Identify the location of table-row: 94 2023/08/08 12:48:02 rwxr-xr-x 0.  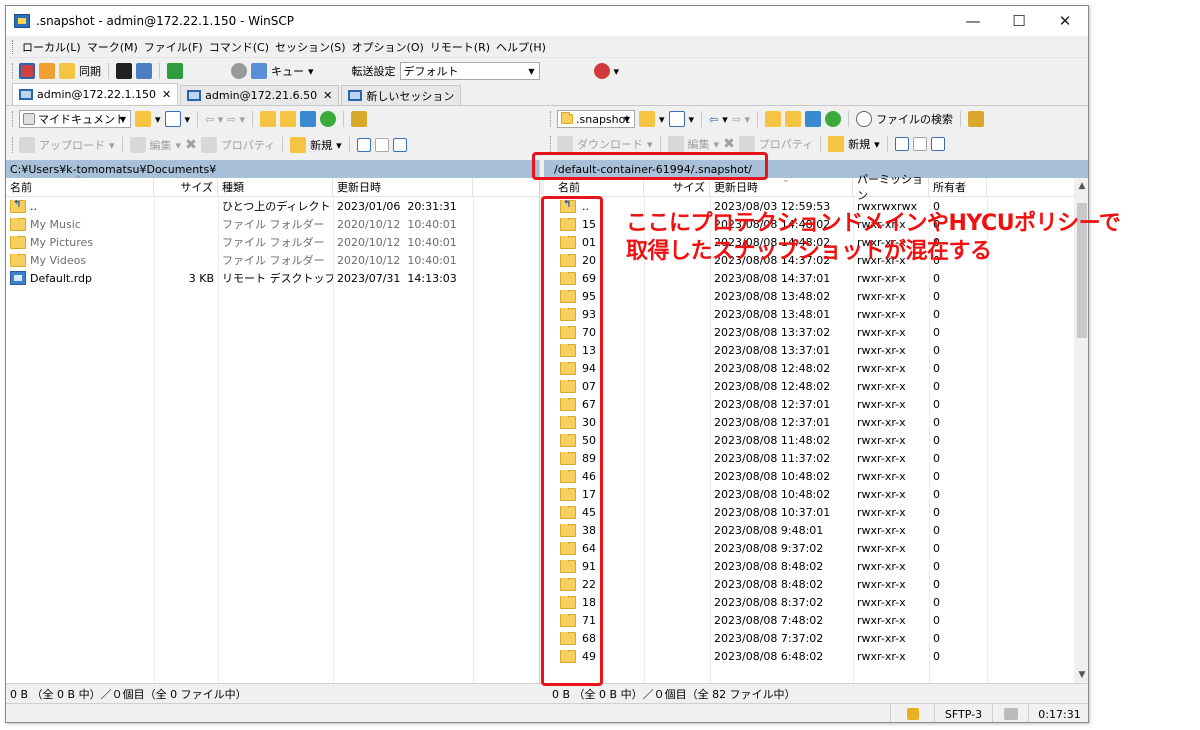
(816, 368).